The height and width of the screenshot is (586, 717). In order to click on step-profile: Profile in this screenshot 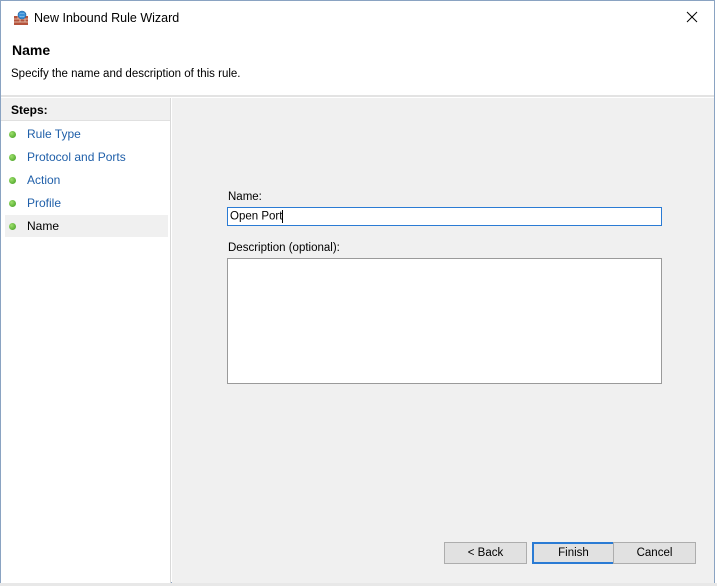, I will do `click(86, 203)`.